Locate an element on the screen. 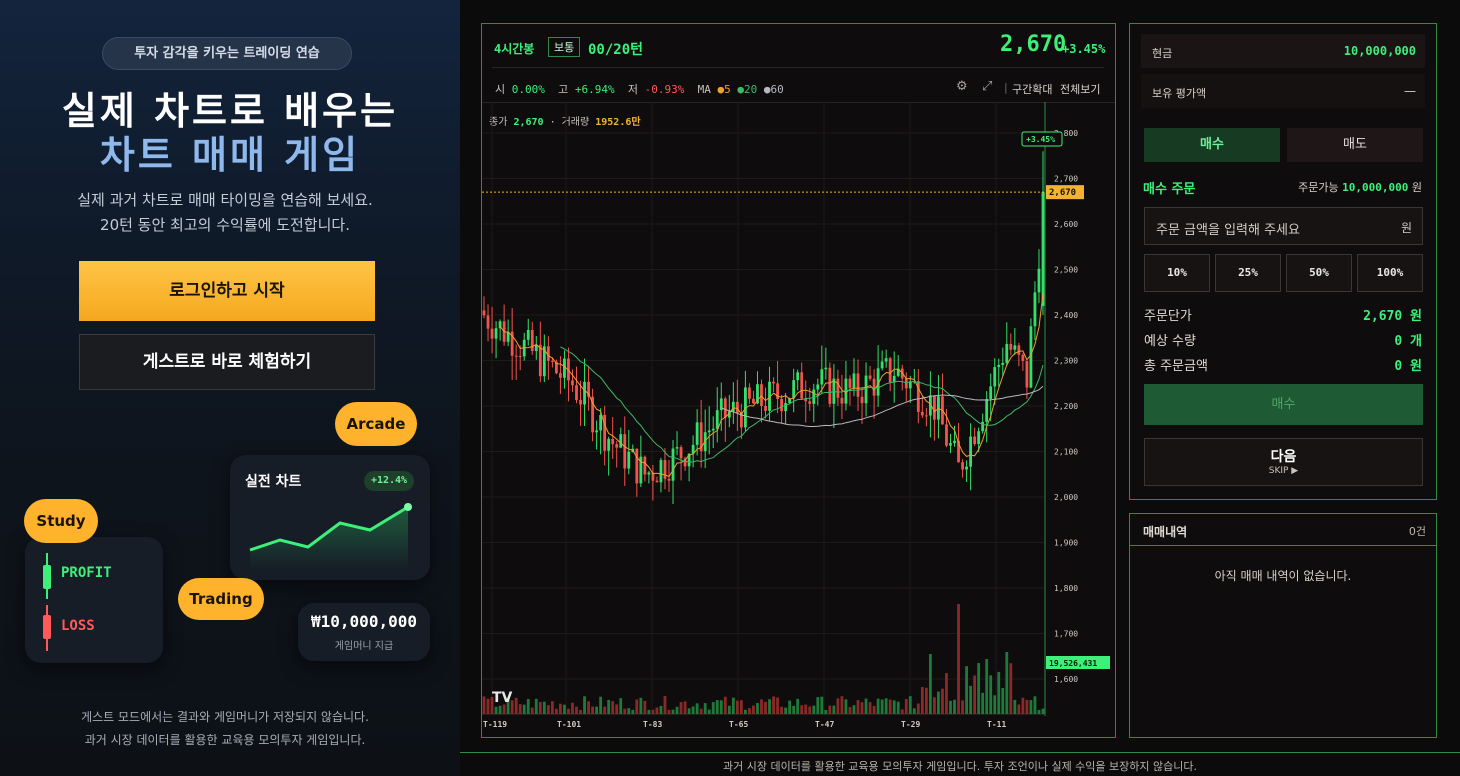 The height and width of the screenshot is (776, 1460). qty-label: 예상 수량 is located at coordinates (1170, 341).